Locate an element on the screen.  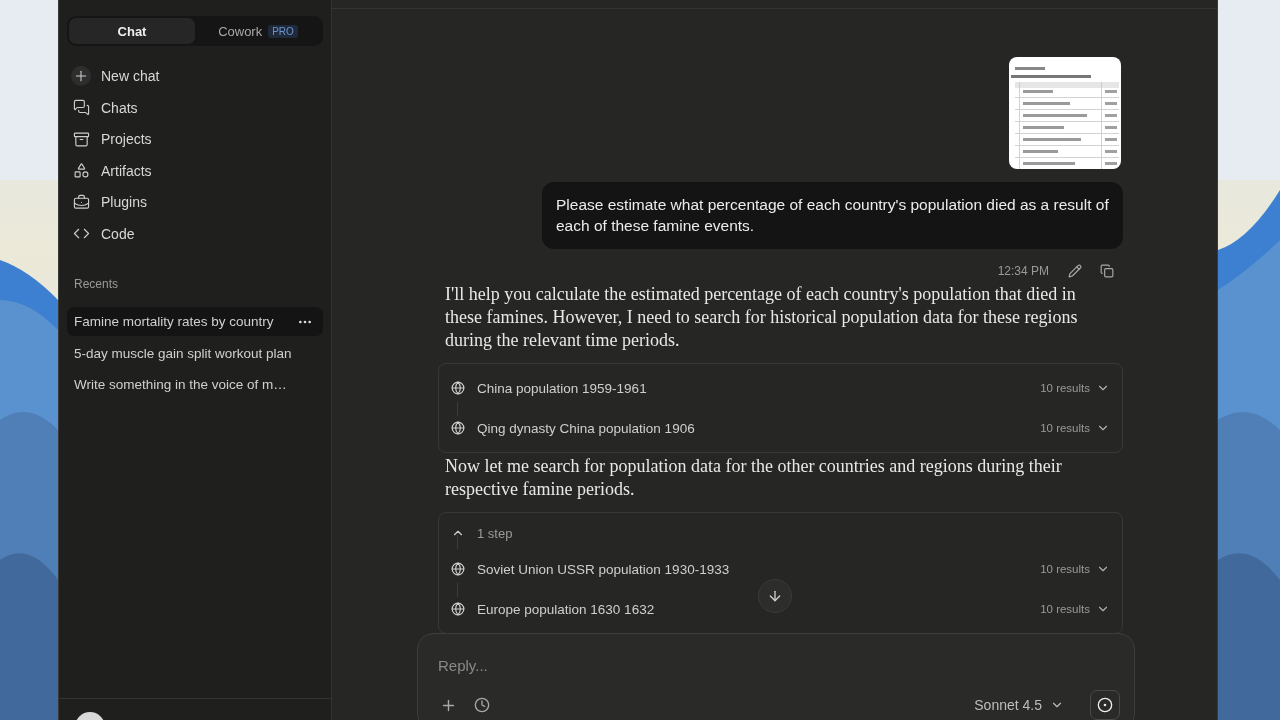
nav-item: Plugins is located at coordinates (195, 202).